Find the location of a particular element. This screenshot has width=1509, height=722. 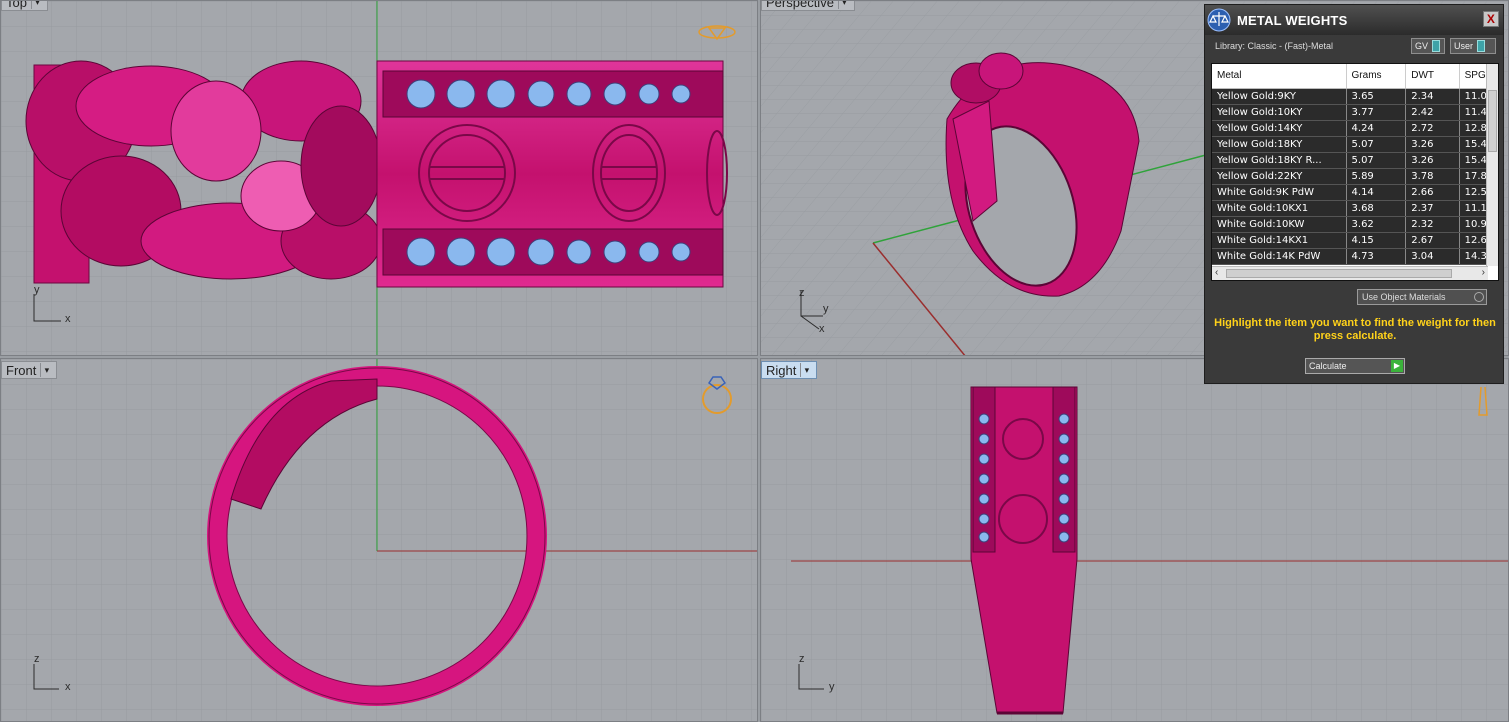

cell-dwt: 2.37 is located at coordinates (1432, 208).